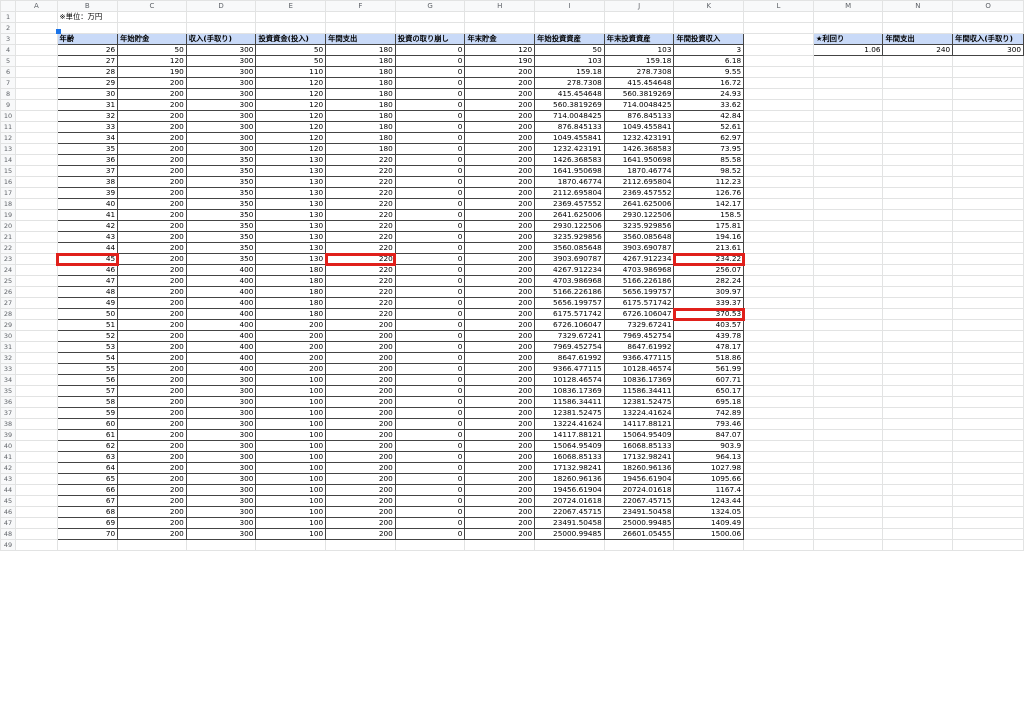 Image resolution: width=1024 pixels, height=722 pixels. Describe the element at coordinates (639, 61) in the screenshot. I see `data-cell: 159.18` at that location.